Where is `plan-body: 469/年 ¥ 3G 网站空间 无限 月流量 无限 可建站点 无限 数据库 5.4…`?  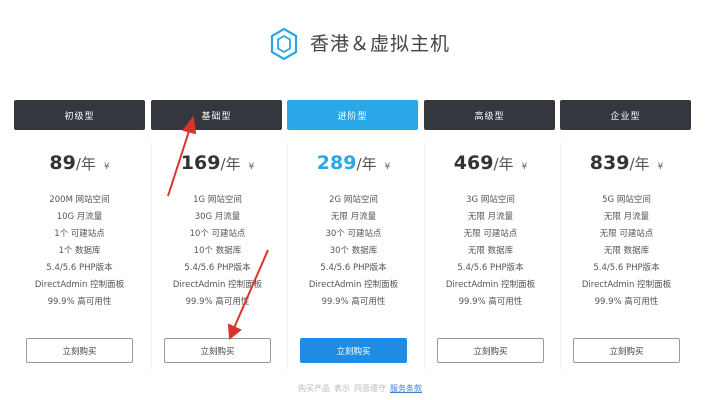 plan-body: 469/年 ¥ 3G 网站空间 无限 月流量 无限 可建站点 无限 数据库 5.4… is located at coordinates (489, 256).